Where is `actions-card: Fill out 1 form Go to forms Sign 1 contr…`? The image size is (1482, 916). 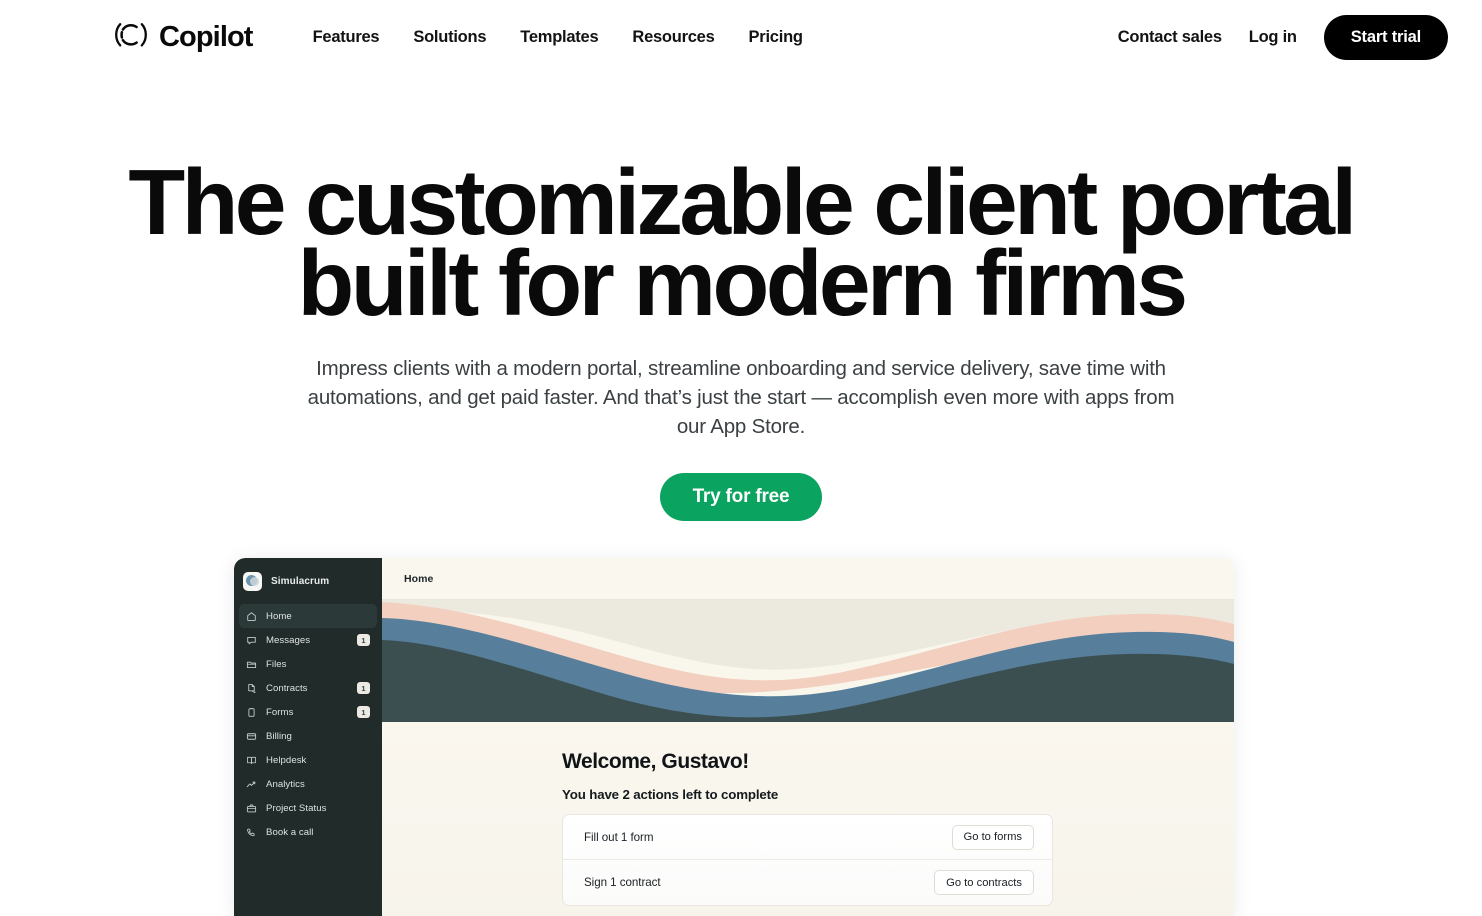 actions-card: Fill out 1 form Go to forms Sign 1 contr… is located at coordinates (807, 860).